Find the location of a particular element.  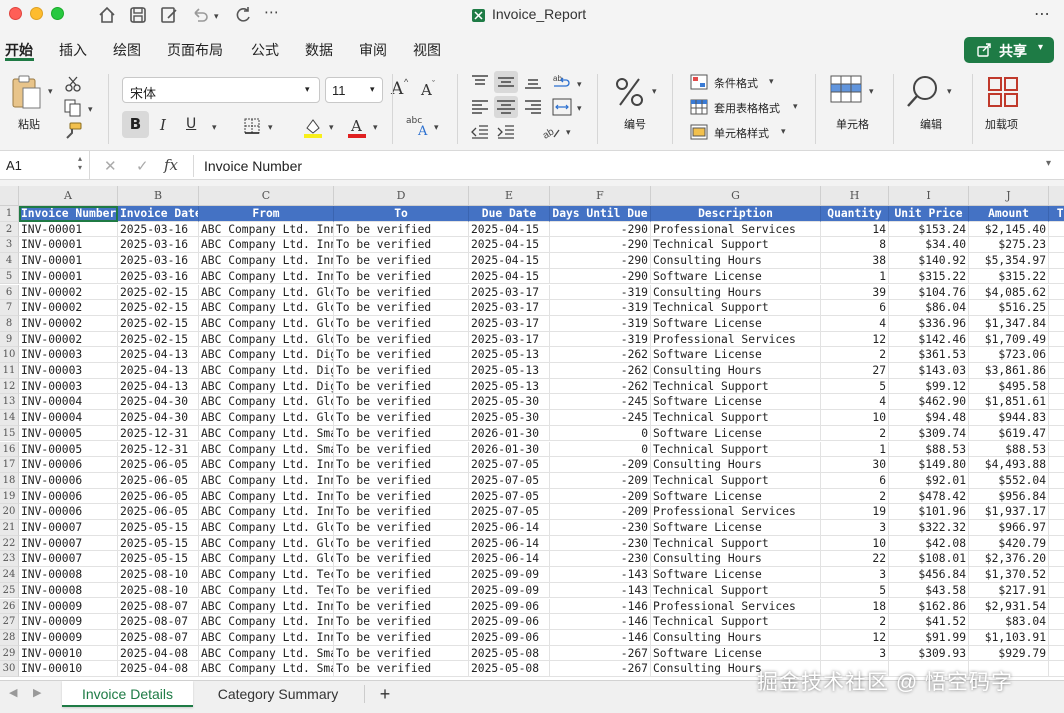

table-cell: INV-00003 is located at coordinates (68, 355).